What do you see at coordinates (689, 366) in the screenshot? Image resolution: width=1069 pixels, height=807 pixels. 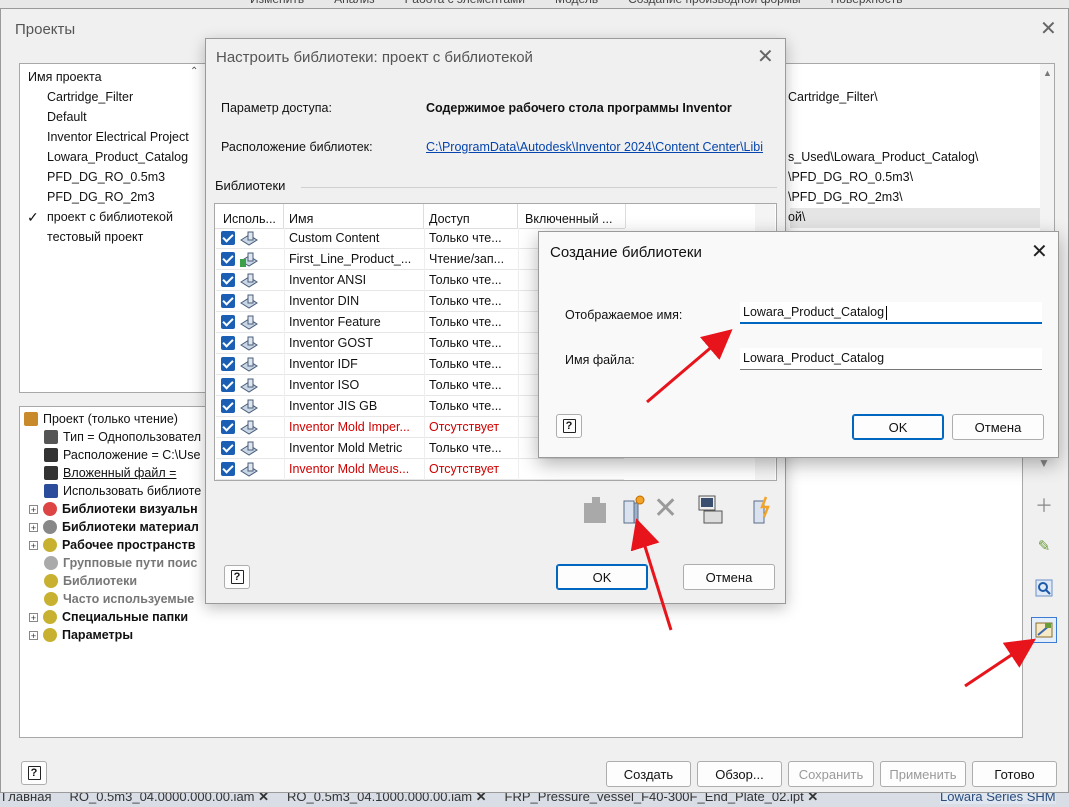 I see `arrow-to-display-name` at bounding box center [689, 366].